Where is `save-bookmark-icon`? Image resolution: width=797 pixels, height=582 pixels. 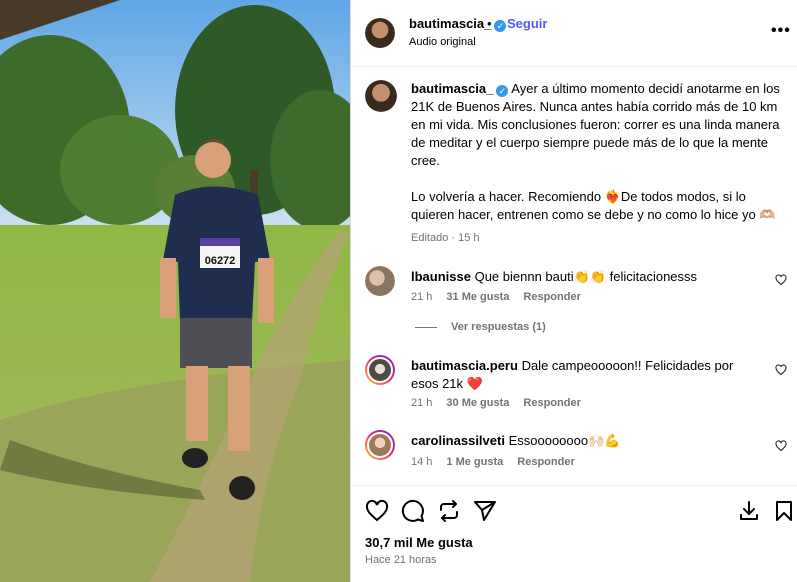 save-bookmark-icon is located at coordinates (784, 511).